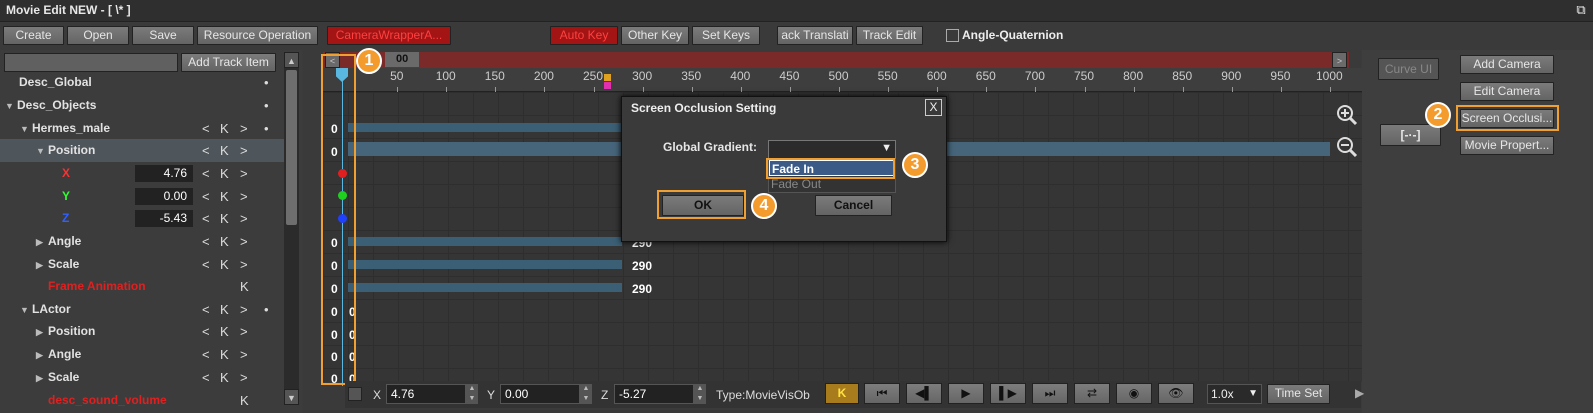 The width and height of the screenshot is (1593, 413). I want to click on loop-icon: ⇄, so click(1092, 393).